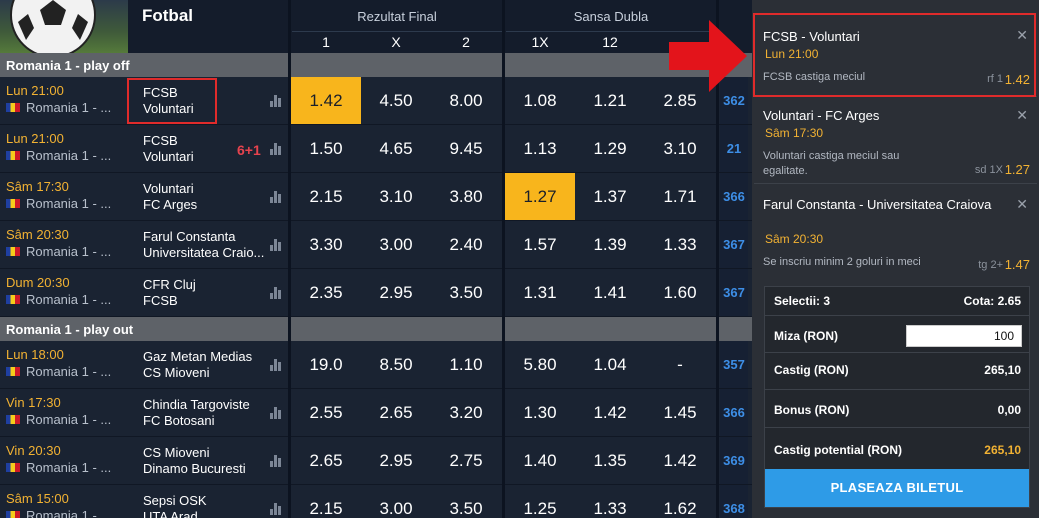  Describe the element at coordinates (610, 148) in the screenshot. I see `odd-button: 1.29` at that location.